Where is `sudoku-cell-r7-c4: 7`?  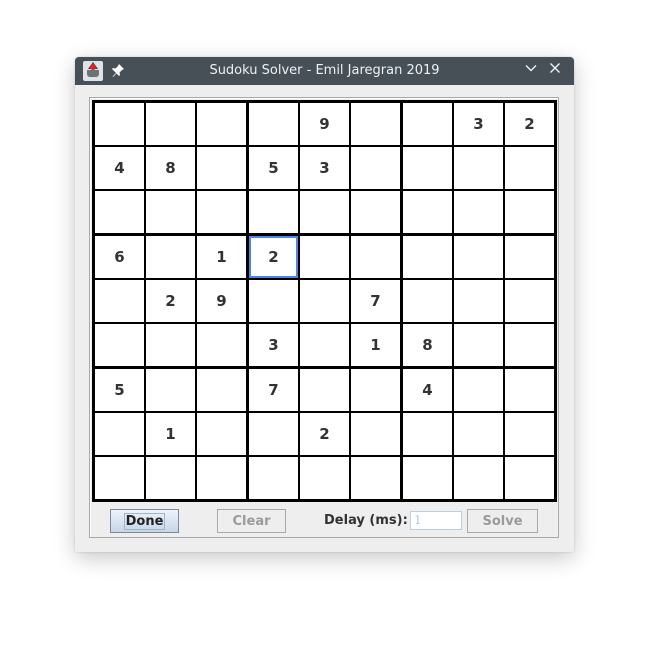 sudoku-cell-r7-c4: 7 is located at coordinates (273, 390).